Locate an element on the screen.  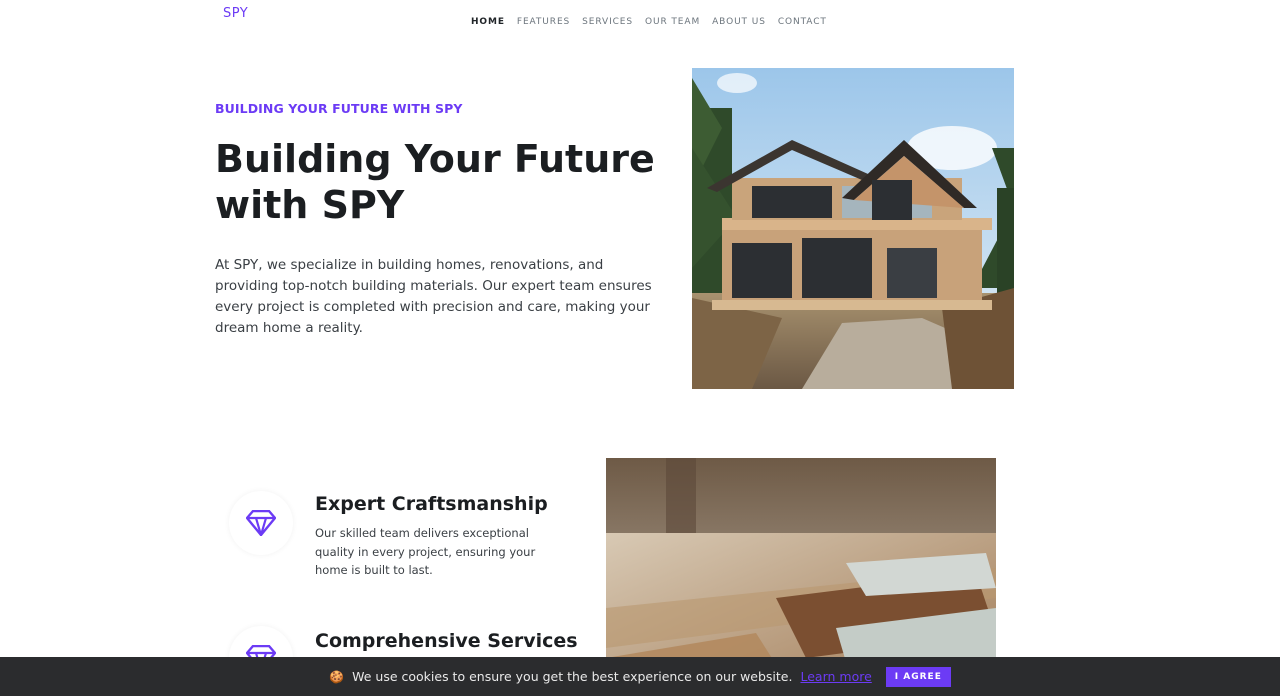
hero-house-image is located at coordinates (853, 228).